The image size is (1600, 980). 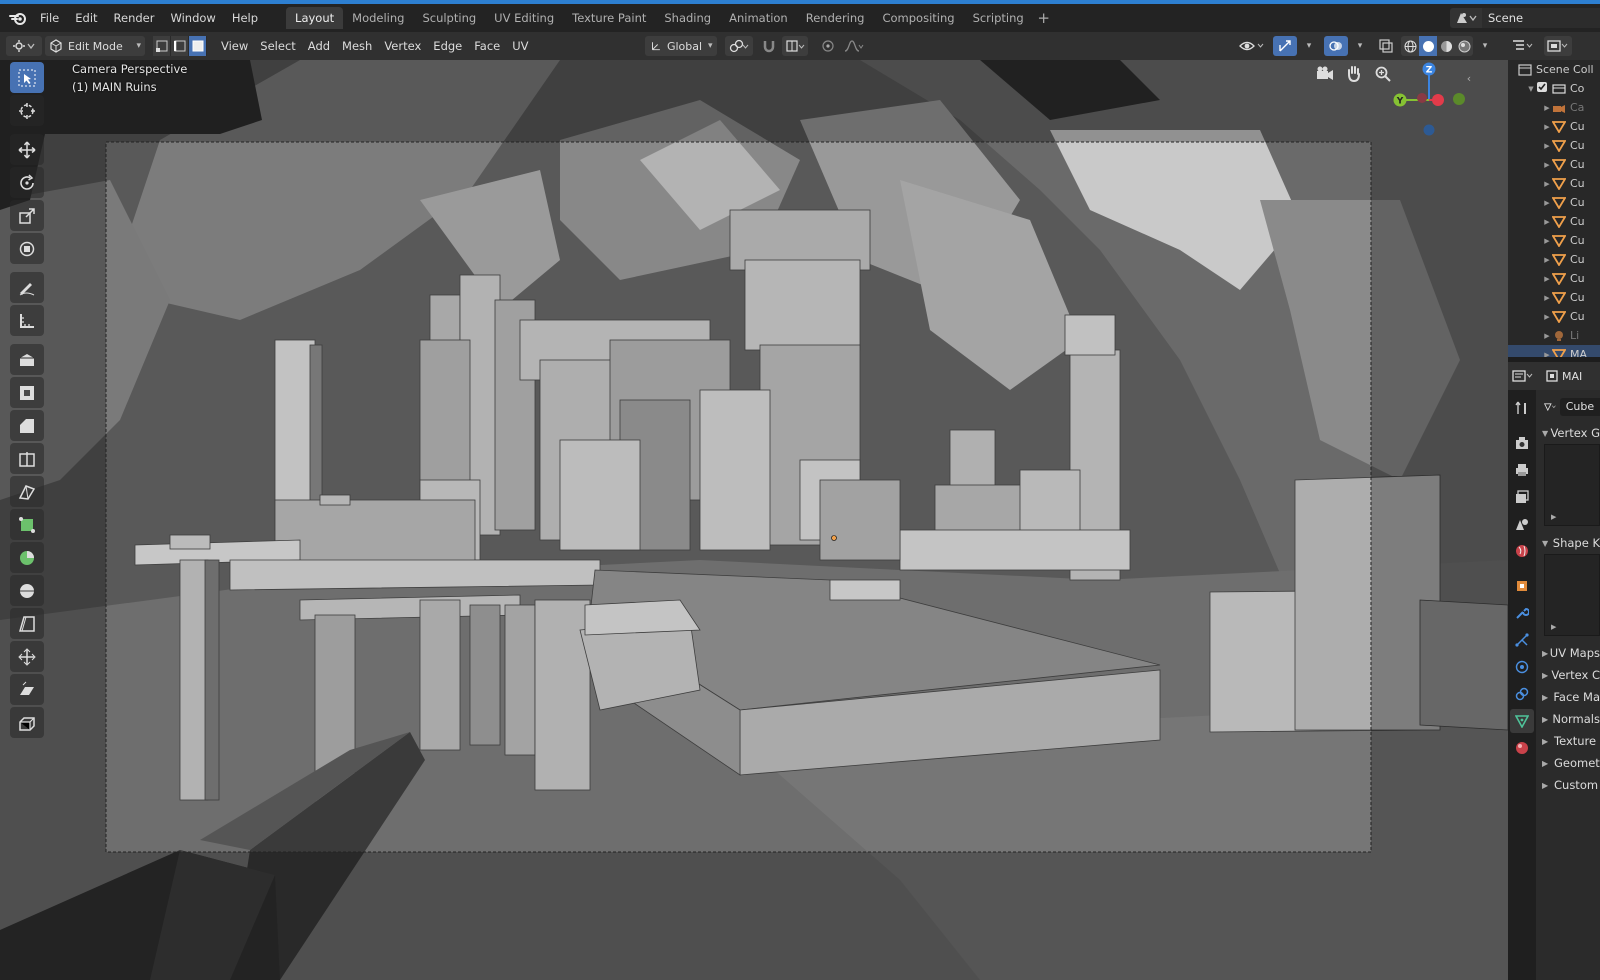 I want to click on object-visibility-dropdown, so click(x=1252, y=46).